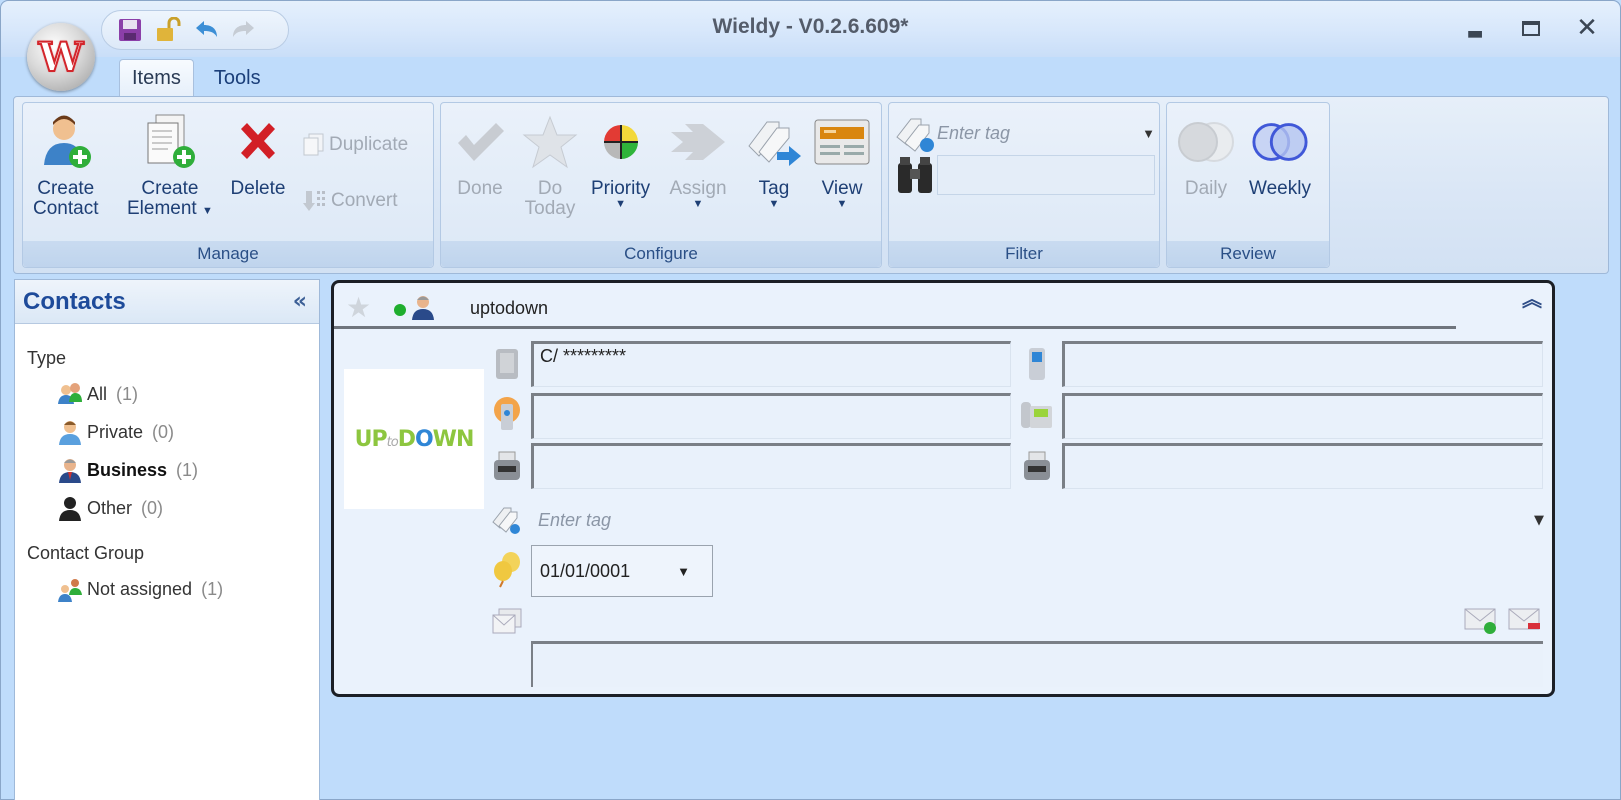  I want to click on group-label-configure: Configure, so click(661, 254).